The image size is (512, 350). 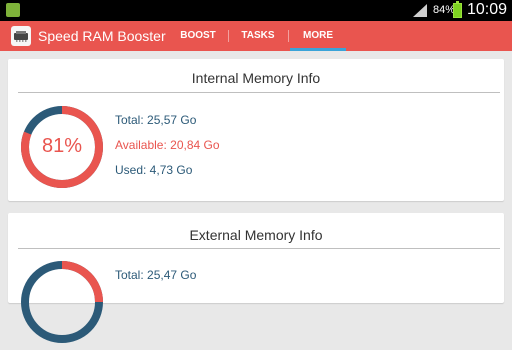 What do you see at coordinates (167, 145) in the screenshot?
I see `available-memory: Available: 20,84 Go` at bounding box center [167, 145].